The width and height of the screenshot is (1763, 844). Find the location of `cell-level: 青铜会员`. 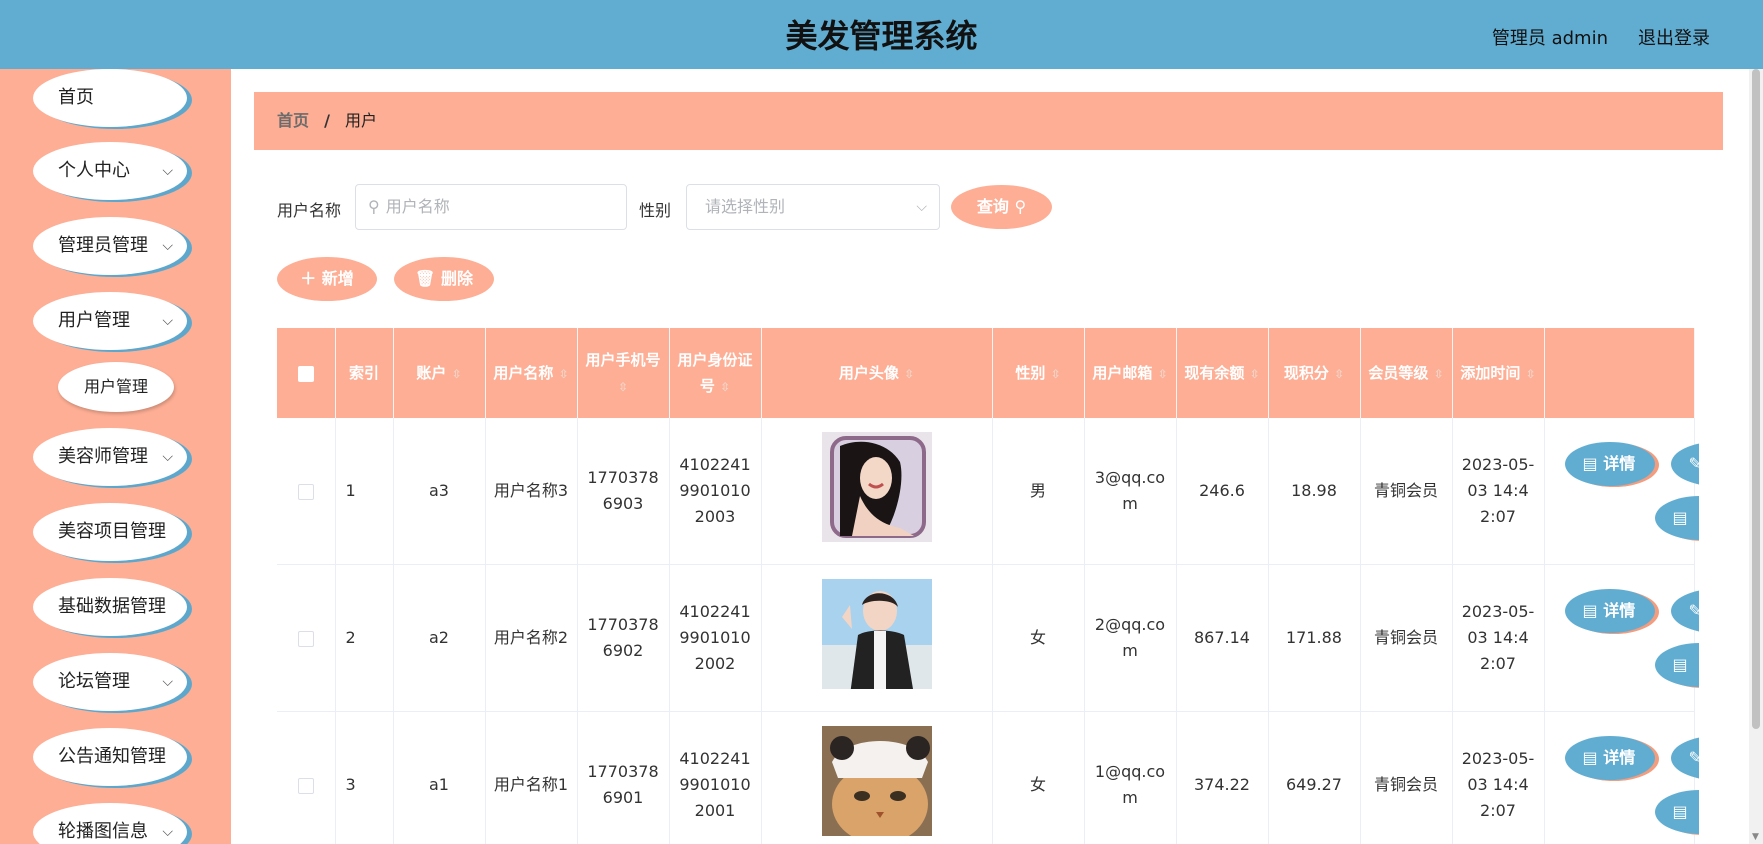

cell-level: 青铜会员 is located at coordinates (1406, 491).